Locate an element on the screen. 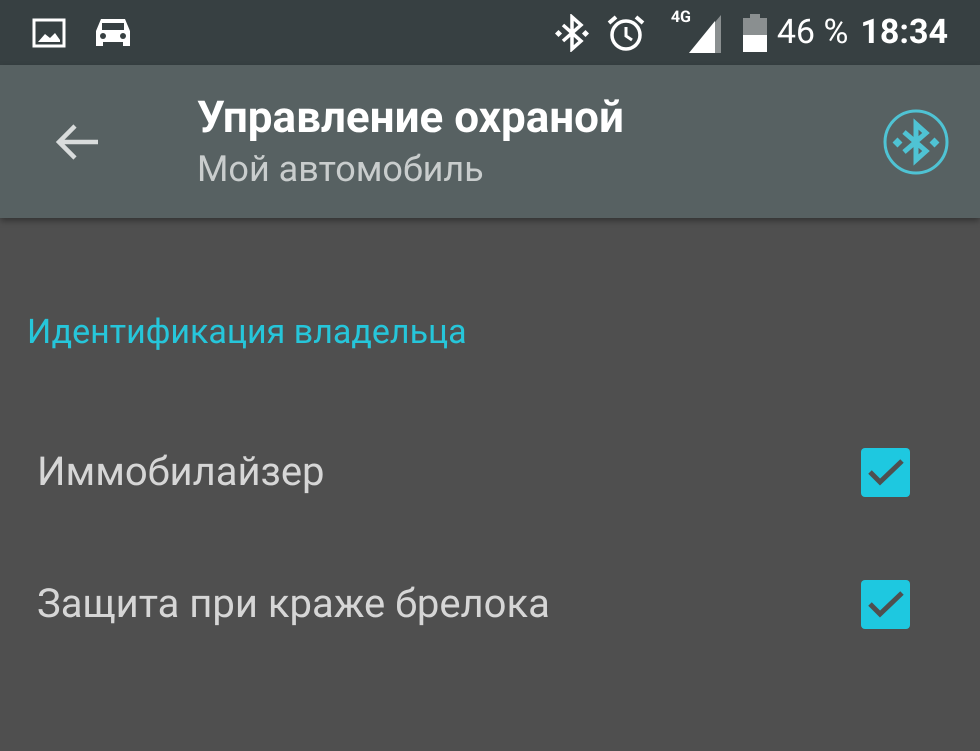  alarm-clock-icon is located at coordinates (625, 33).